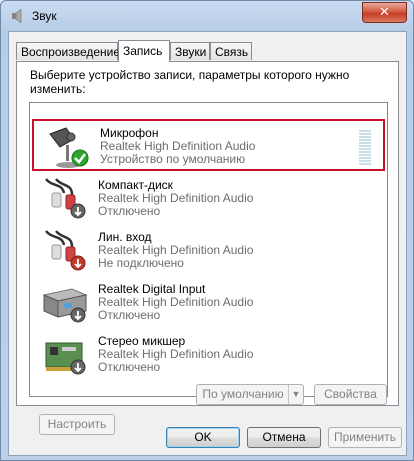 This screenshot has height=461, width=414. I want to click on tab-communications: Связь, so click(231, 51).